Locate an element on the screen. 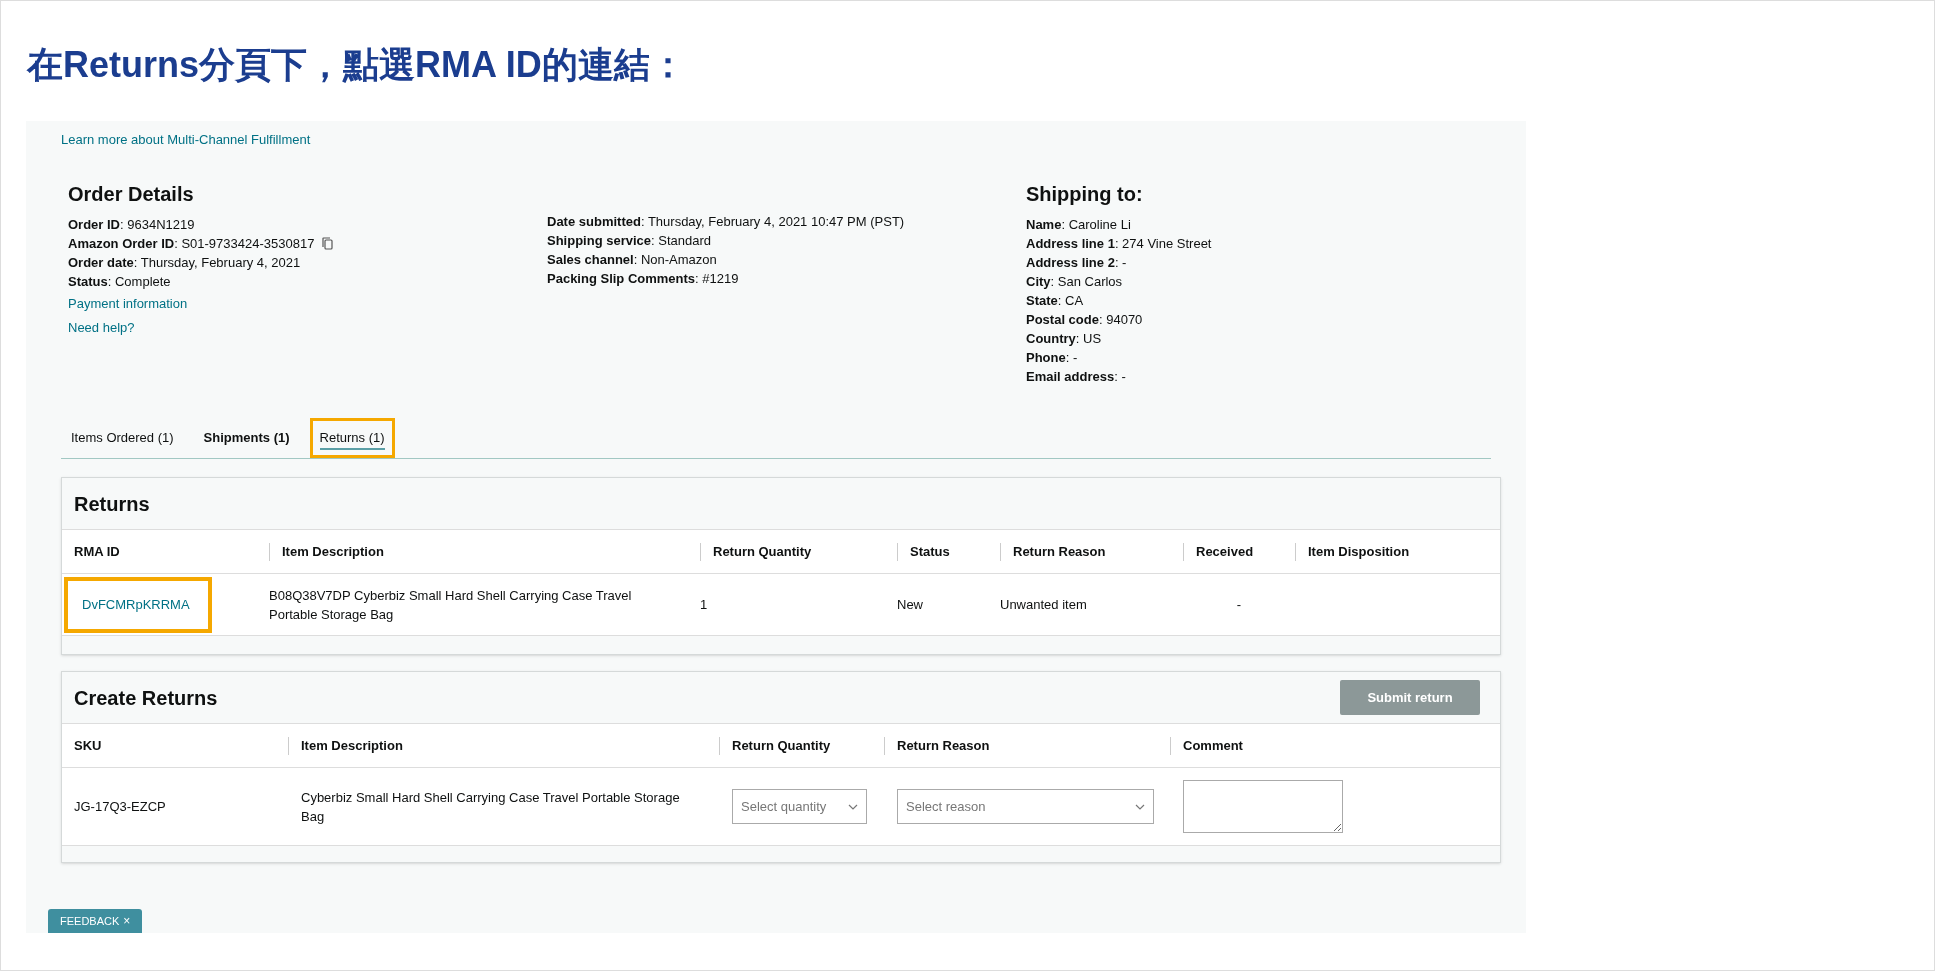  table-cell-text: B08Q38V7DP Cyberbiz Small Hard Shell Carrying Case Travel Portable Storage Bag is located at coordinates (451, 605).